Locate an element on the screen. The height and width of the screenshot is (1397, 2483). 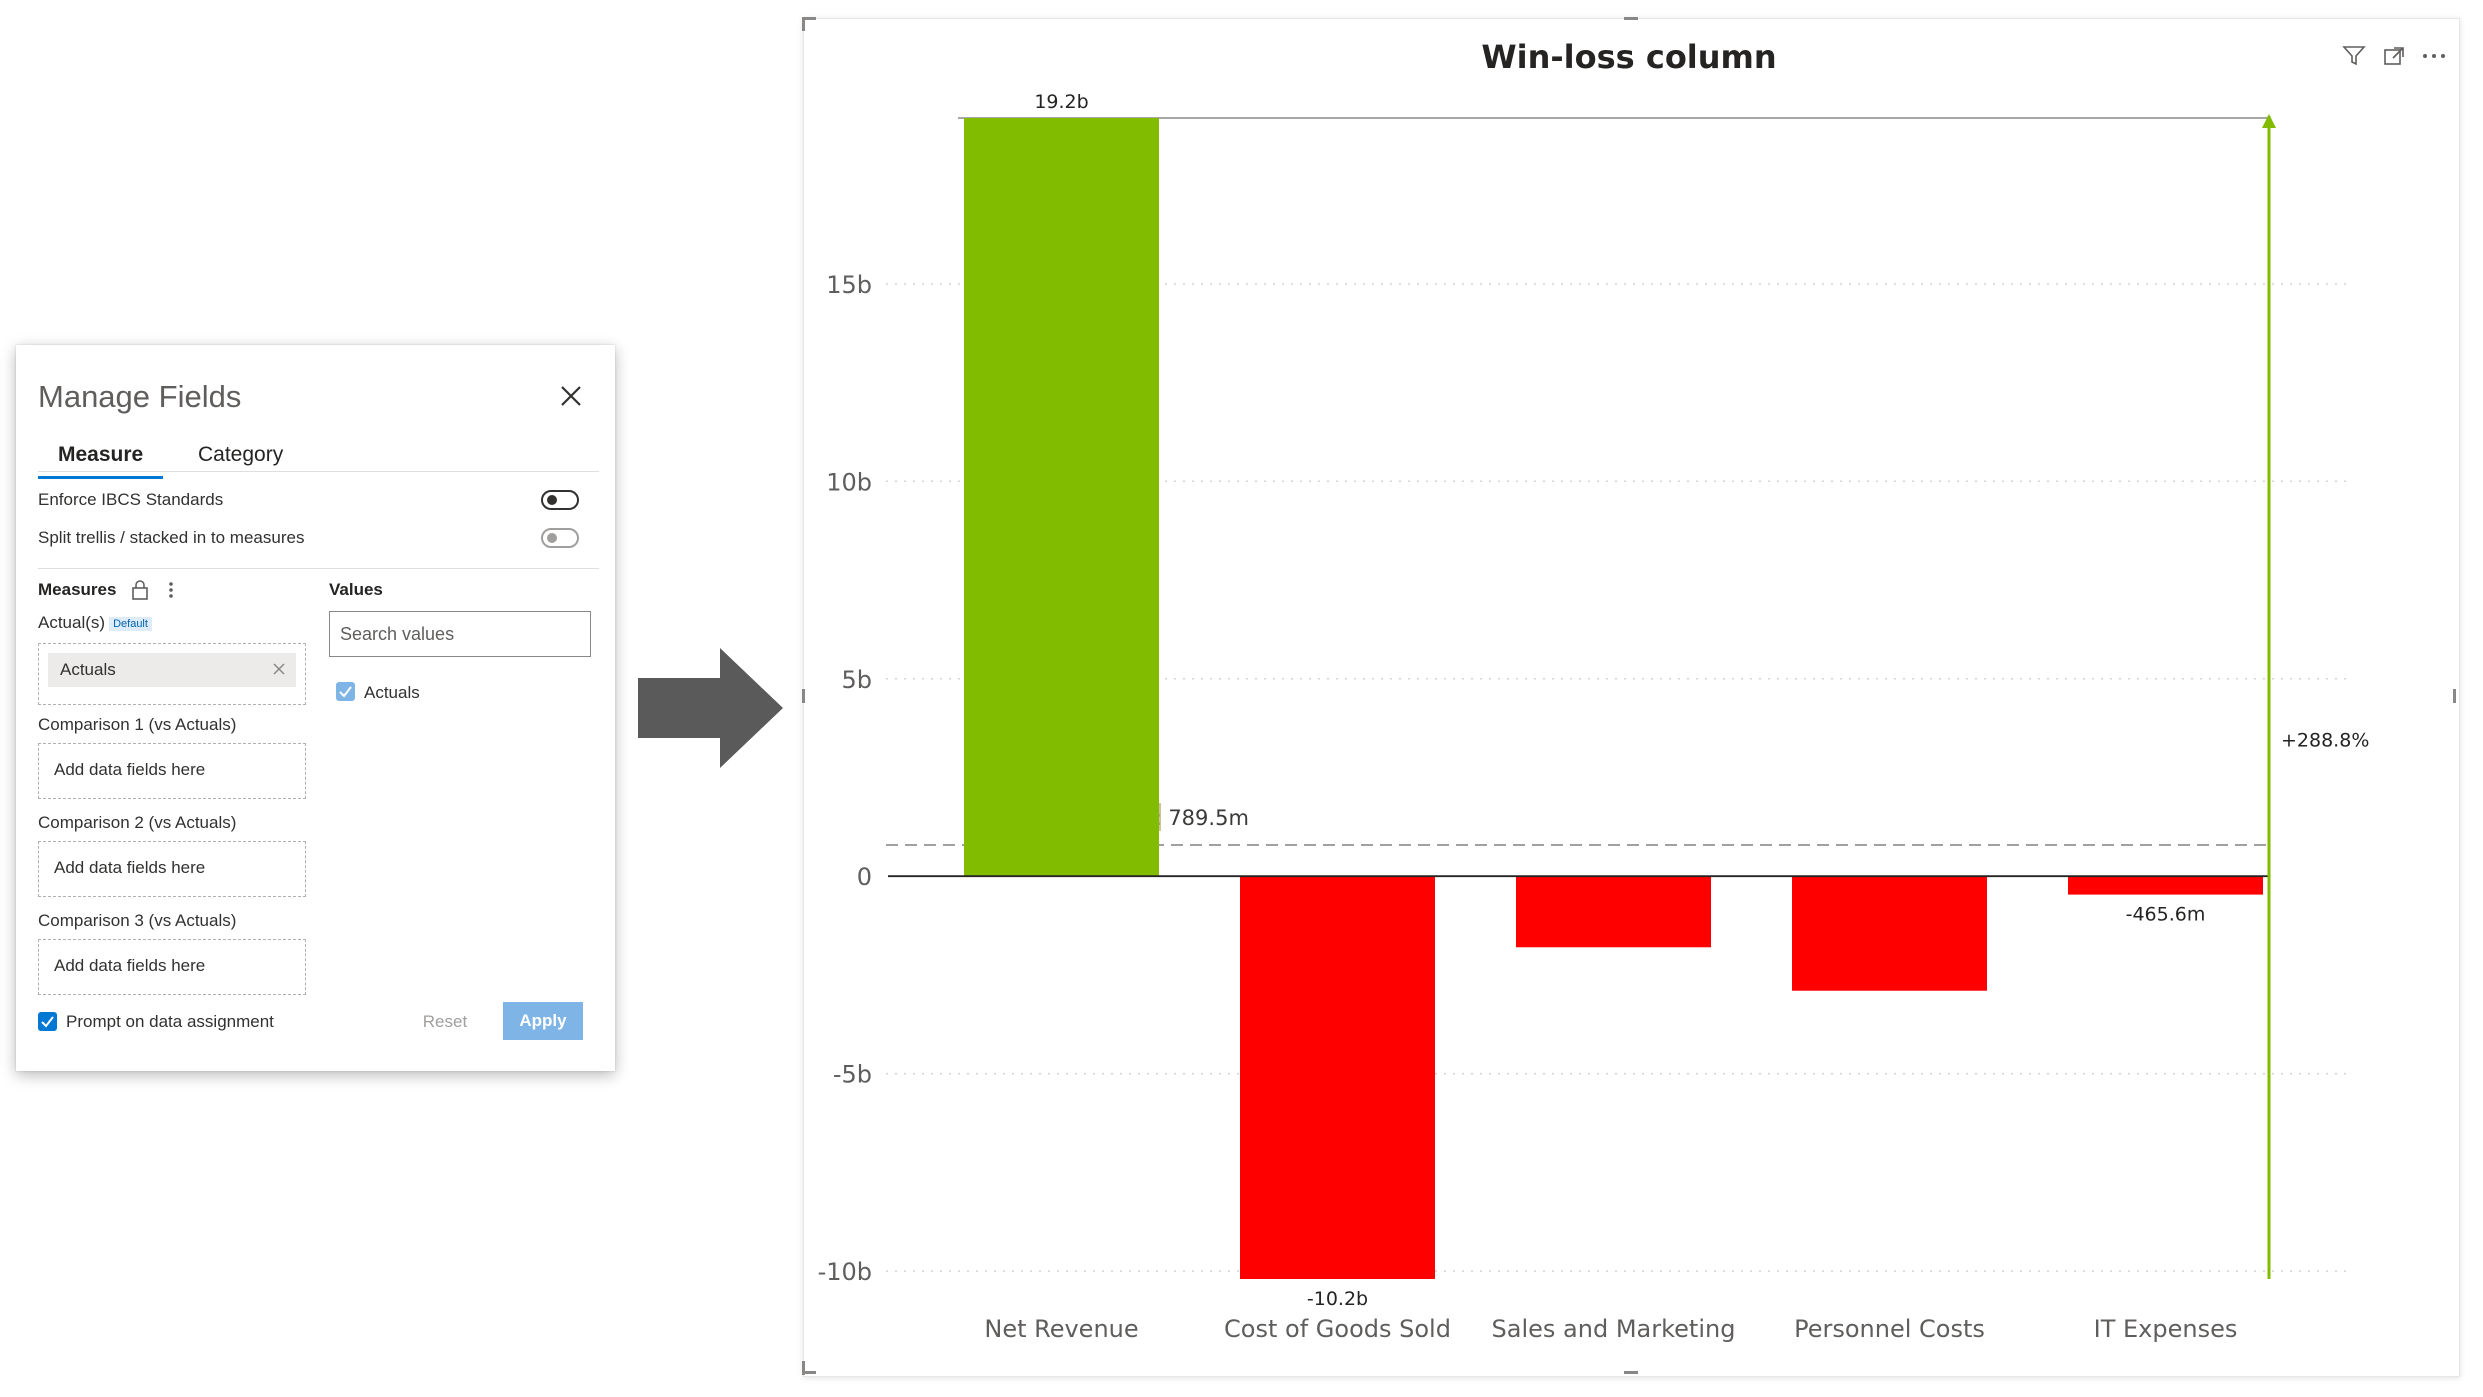
prompt-checkbox is located at coordinates (47, 1021).